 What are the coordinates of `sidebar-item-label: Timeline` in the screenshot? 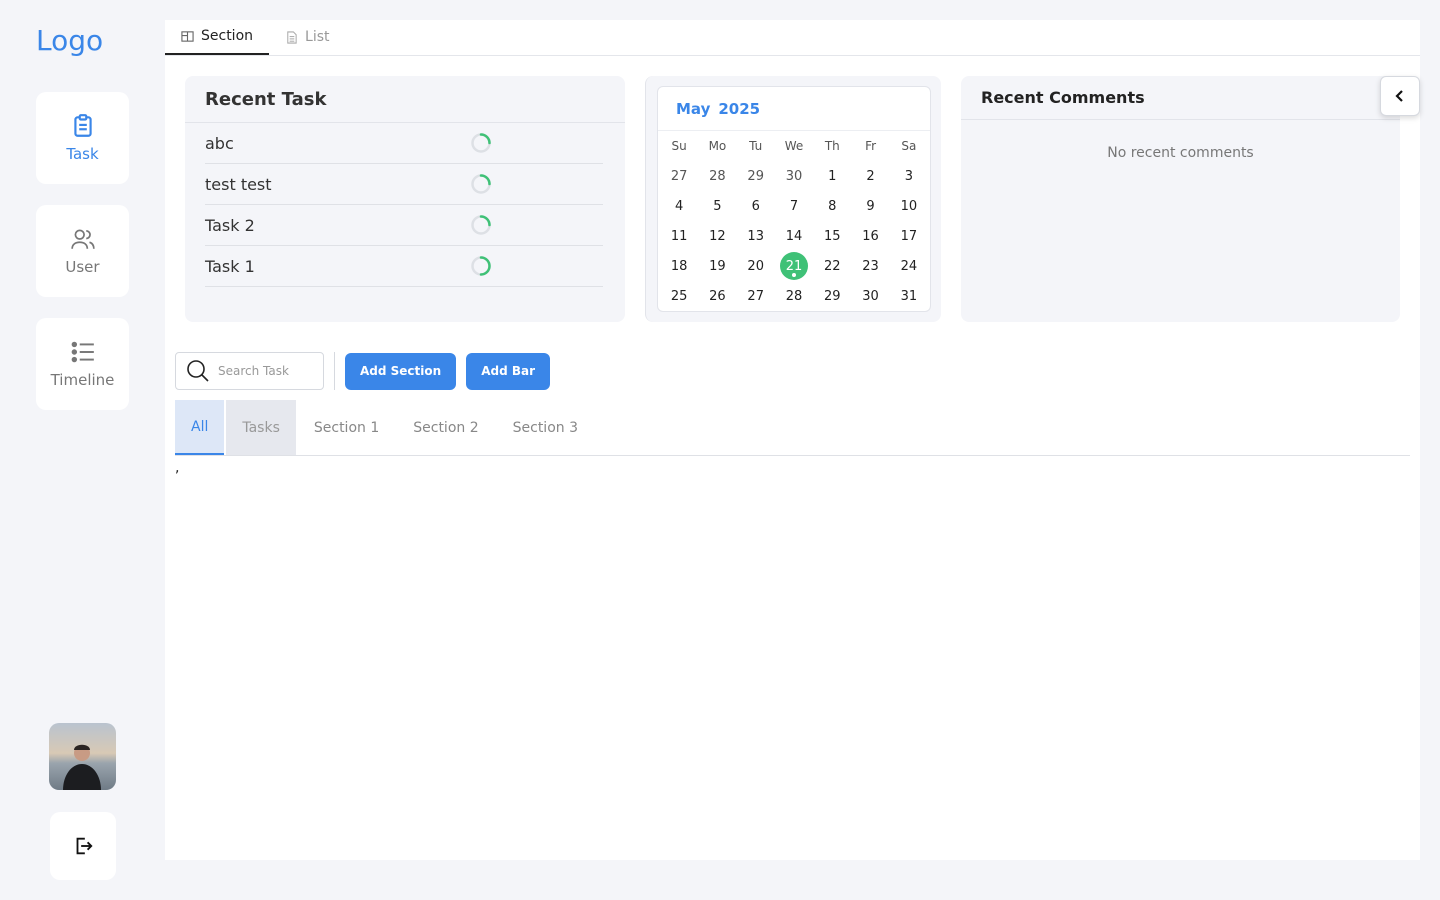 It's located at (82, 380).